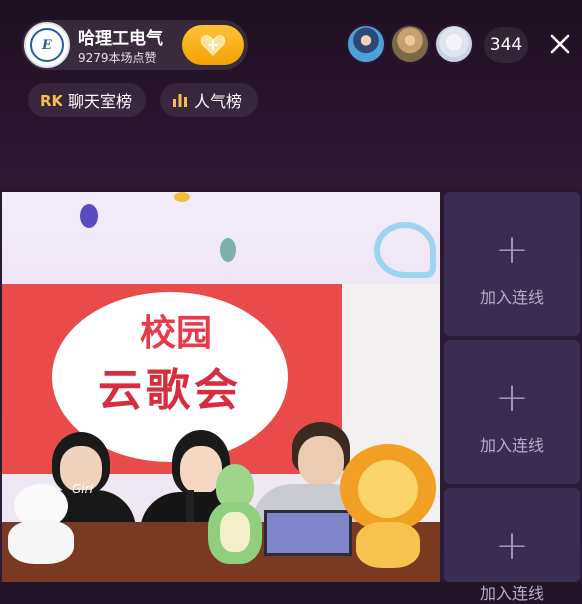 Image resolution: width=582 pixels, height=604 pixels. I want to click on tab-chat-rank: RK 聊天室榜, so click(87, 100).